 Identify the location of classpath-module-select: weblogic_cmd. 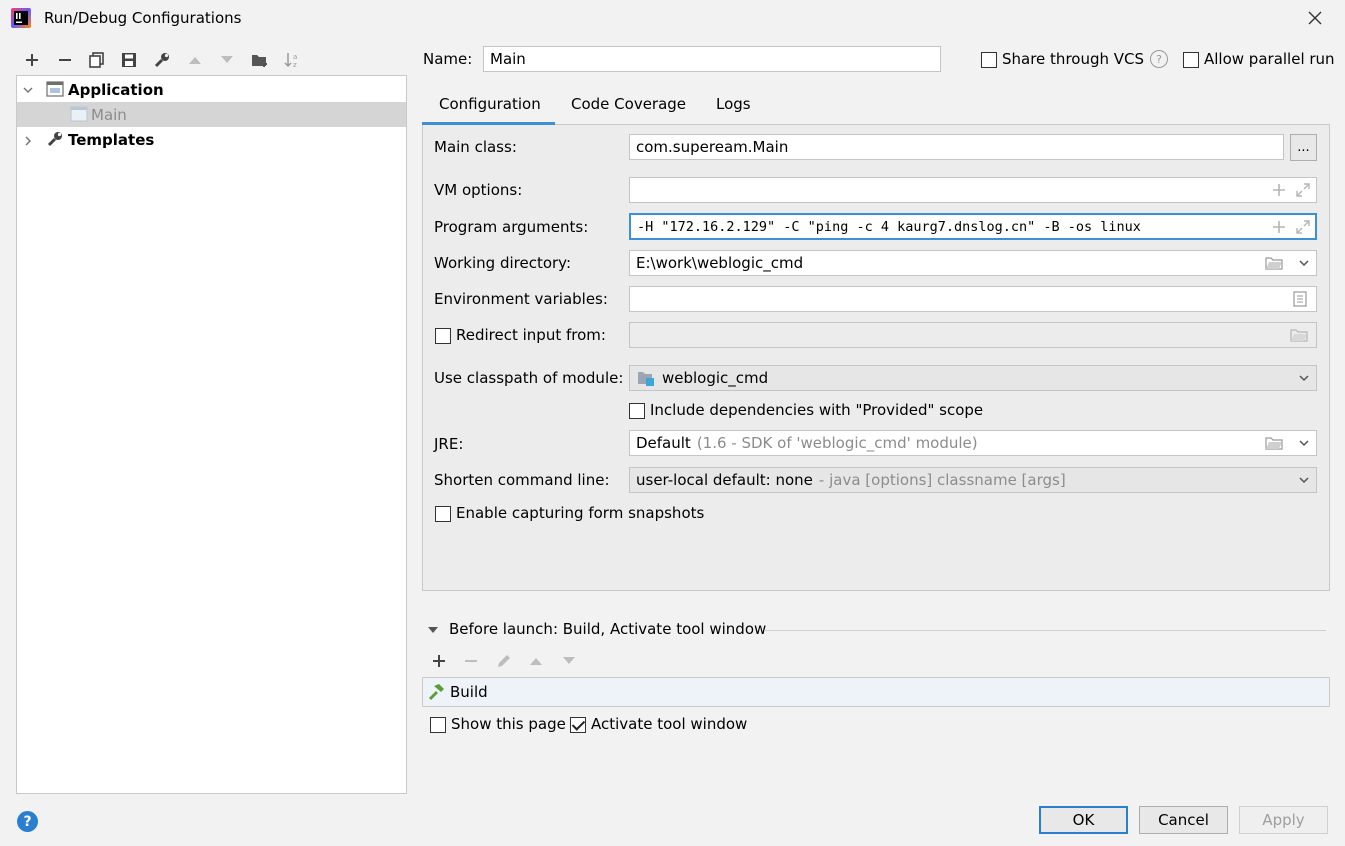
(973, 378).